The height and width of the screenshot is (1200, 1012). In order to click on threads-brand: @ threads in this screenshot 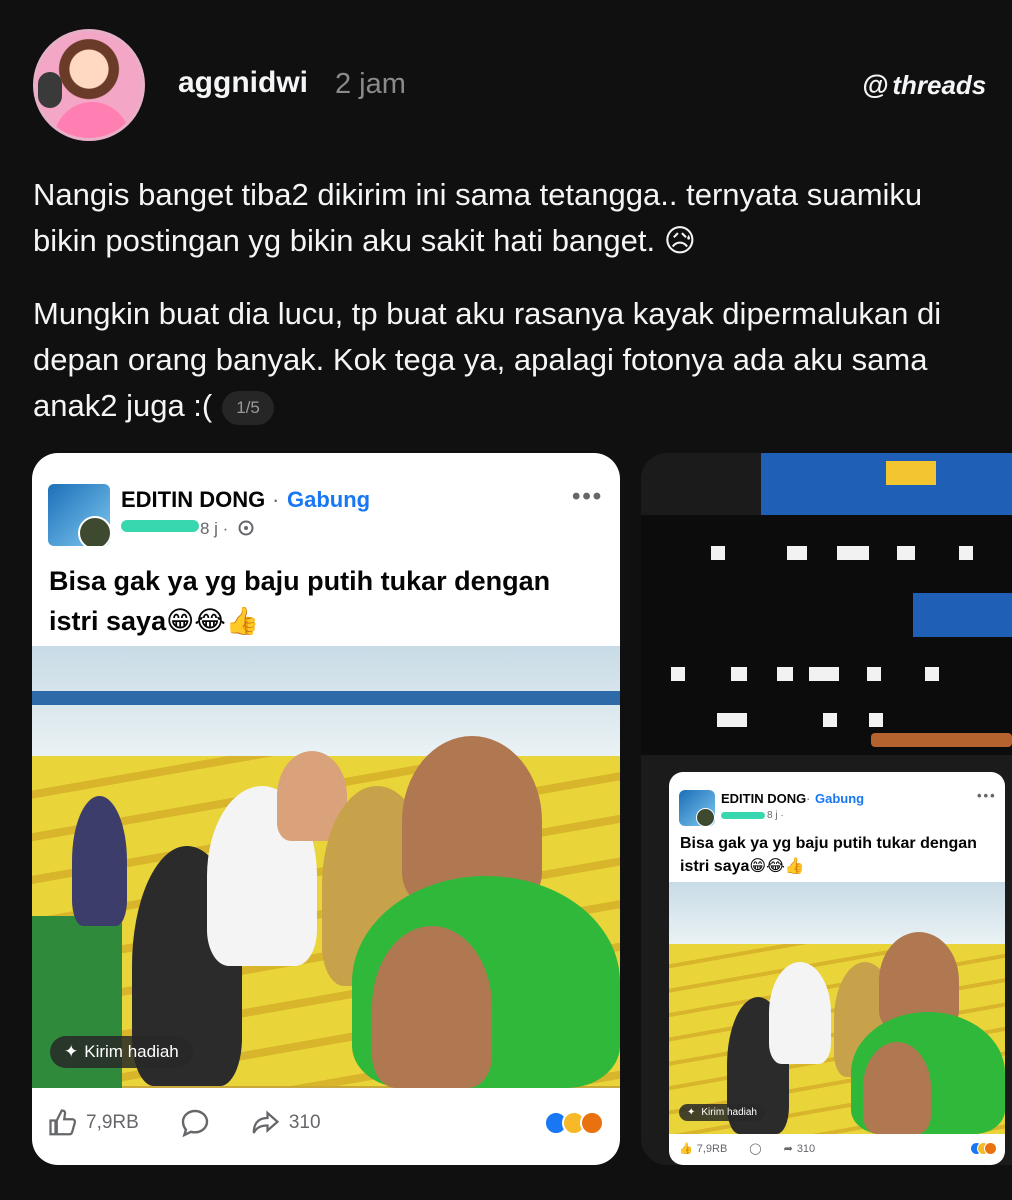, I will do `click(924, 85)`.